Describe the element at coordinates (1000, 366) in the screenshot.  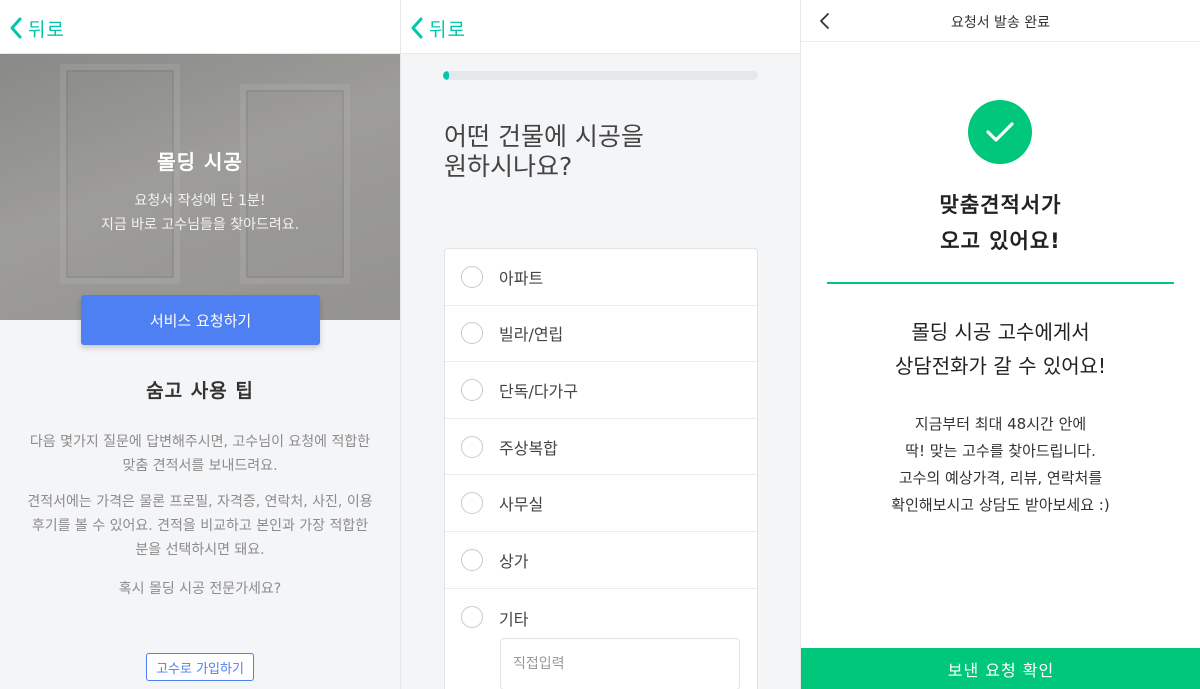
I see `call-notice-line2: 상담전화가 갈 수 있어요!` at that location.